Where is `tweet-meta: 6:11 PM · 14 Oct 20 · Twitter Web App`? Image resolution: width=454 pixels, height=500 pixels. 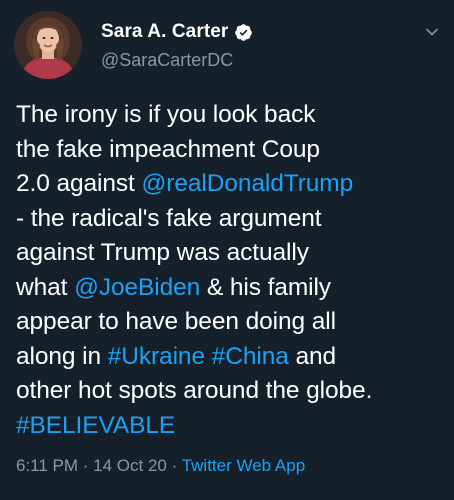
tweet-meta: 6:11 PM · 14 Oct 20 · Twitter Web App is located at coordinates (160, 466).